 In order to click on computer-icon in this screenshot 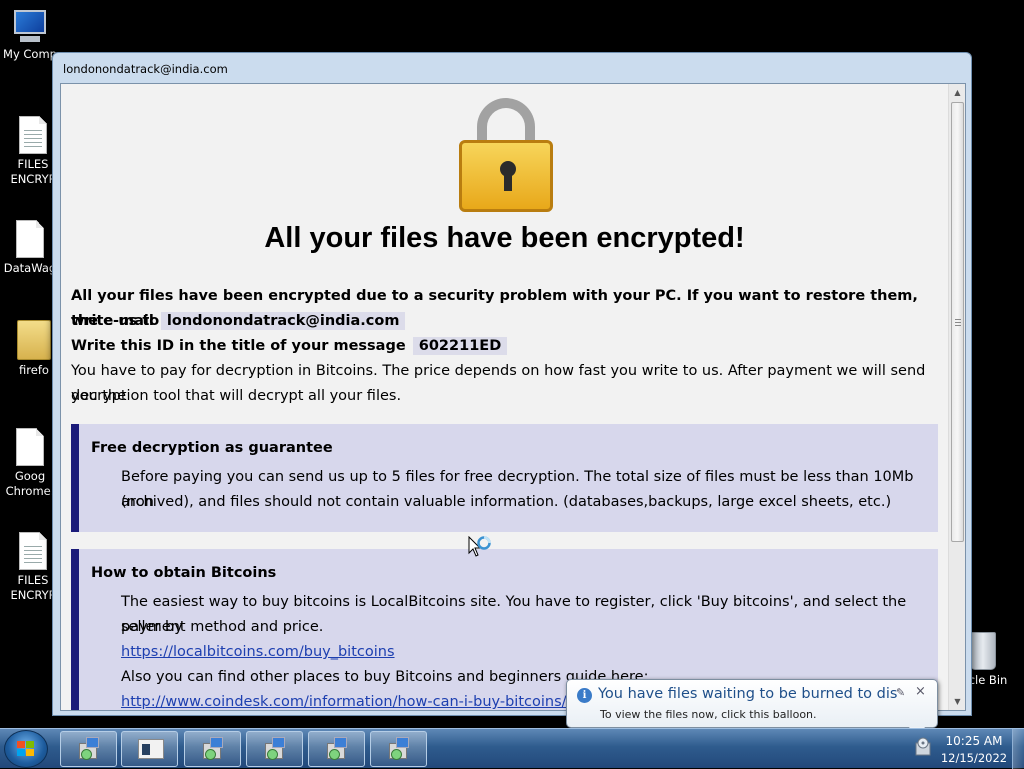, I will do `click(30, 27)`.